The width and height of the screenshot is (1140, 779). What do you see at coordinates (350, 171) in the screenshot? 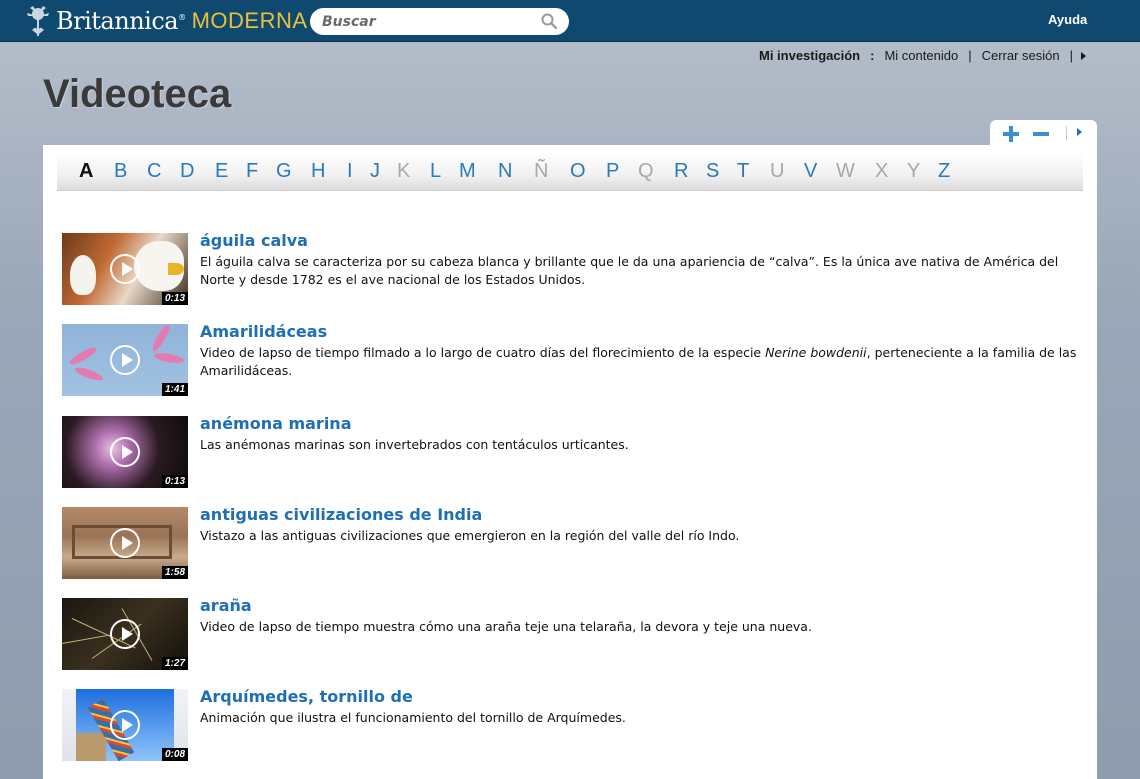
I see `alpha-letter-i: I` at bounding box center [350, 171].